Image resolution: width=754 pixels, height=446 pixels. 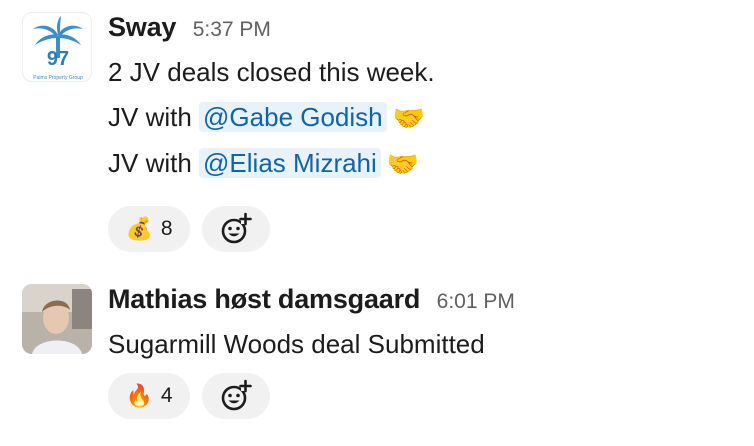 I want to click on mention-gabe-godish: @Gabe Godish, so click(x=293, y=117).